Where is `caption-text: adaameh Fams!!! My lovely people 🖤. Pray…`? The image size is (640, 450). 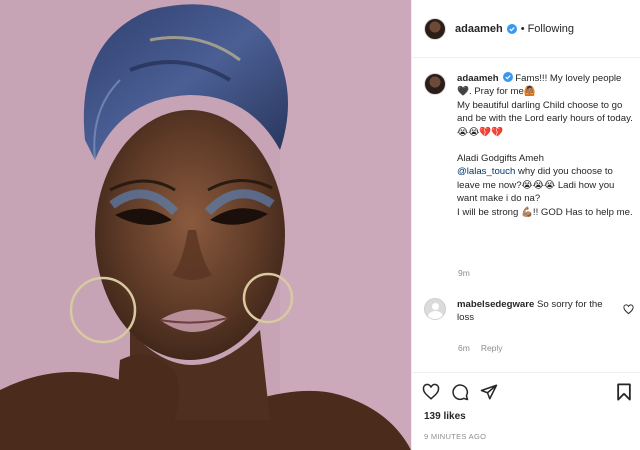 caption-text: adaameh Fams!!! My lovely people 🖤. Pray… is located at coordinates (545, 145).